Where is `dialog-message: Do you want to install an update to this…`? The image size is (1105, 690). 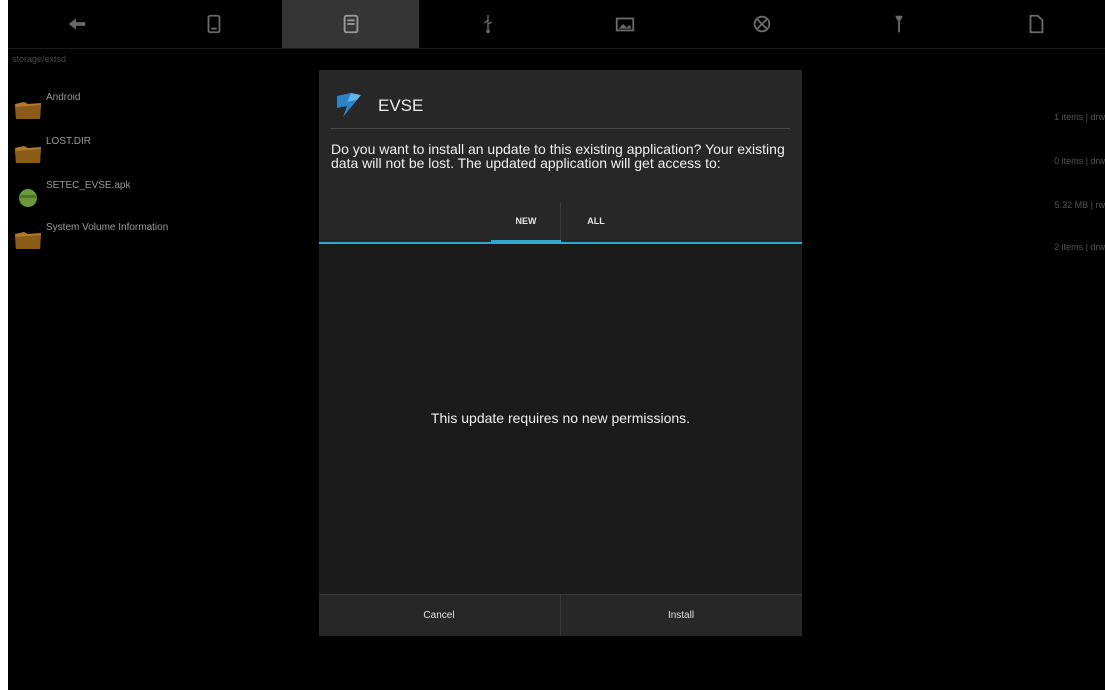
dialog-message: Do you want to install an update to this… is located at coordinates (558, 156).